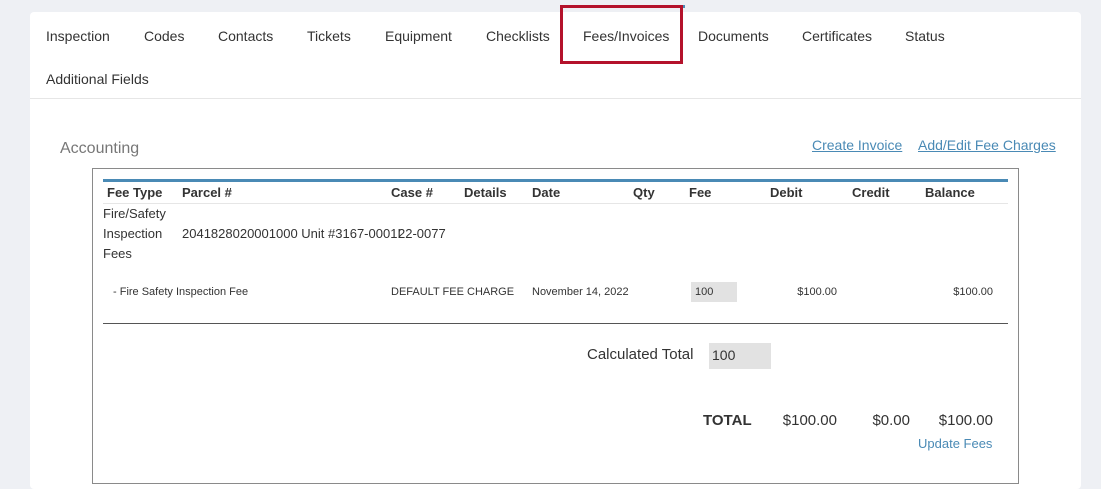  Describe the element at coordinates (727, 420) in the screenshot. I see `total-label: TOTAL` at that location.